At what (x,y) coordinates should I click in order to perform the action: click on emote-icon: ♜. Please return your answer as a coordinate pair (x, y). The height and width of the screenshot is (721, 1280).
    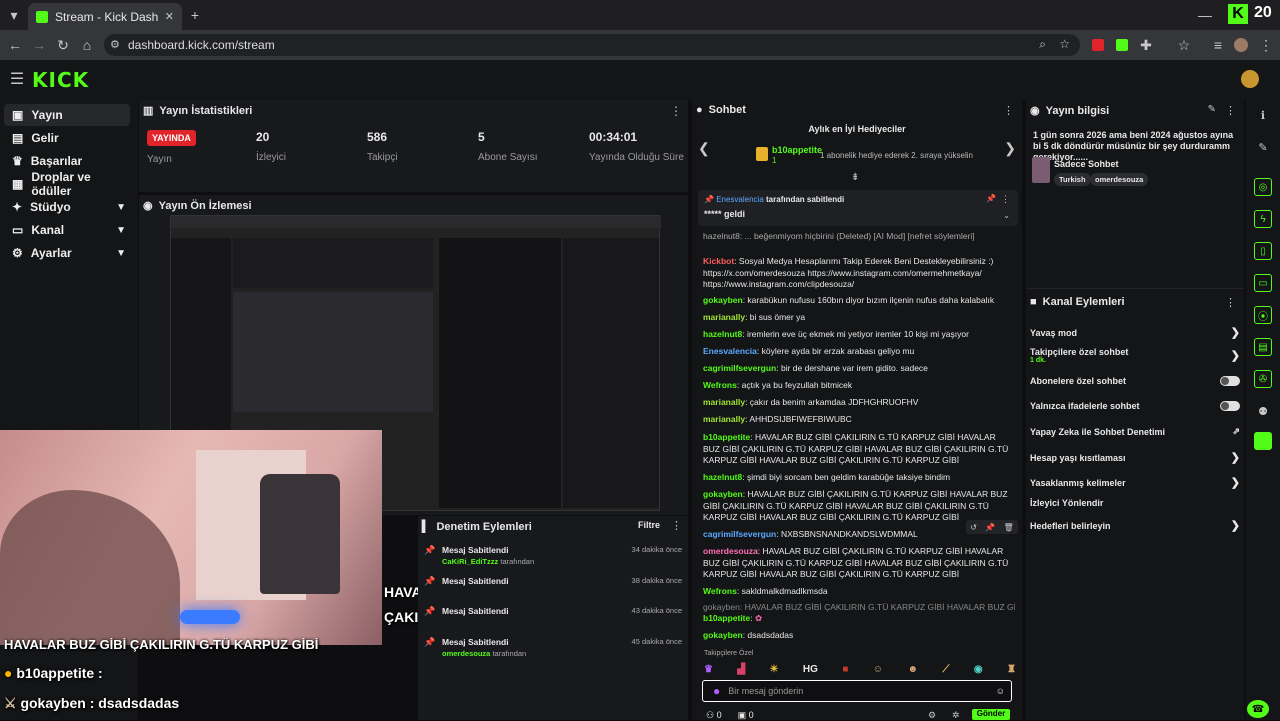
    Looking at the image, I should click on (1011, 669).